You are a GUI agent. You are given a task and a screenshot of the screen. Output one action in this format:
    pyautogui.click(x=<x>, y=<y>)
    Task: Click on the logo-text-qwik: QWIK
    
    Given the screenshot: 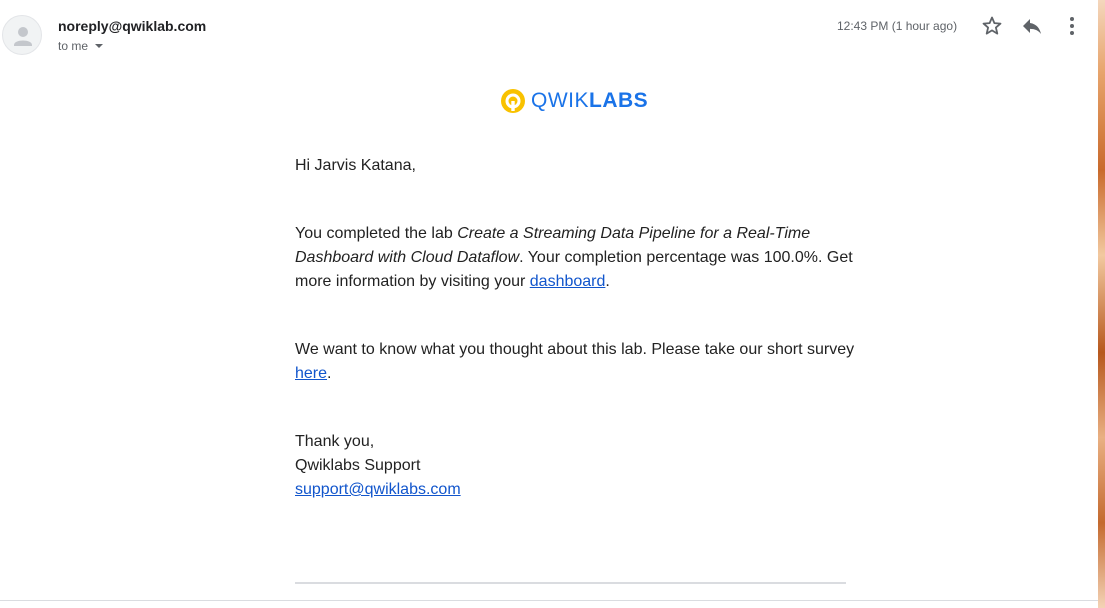 What is the action you would take?
    pyautogui.click(x=560, y=100)
    